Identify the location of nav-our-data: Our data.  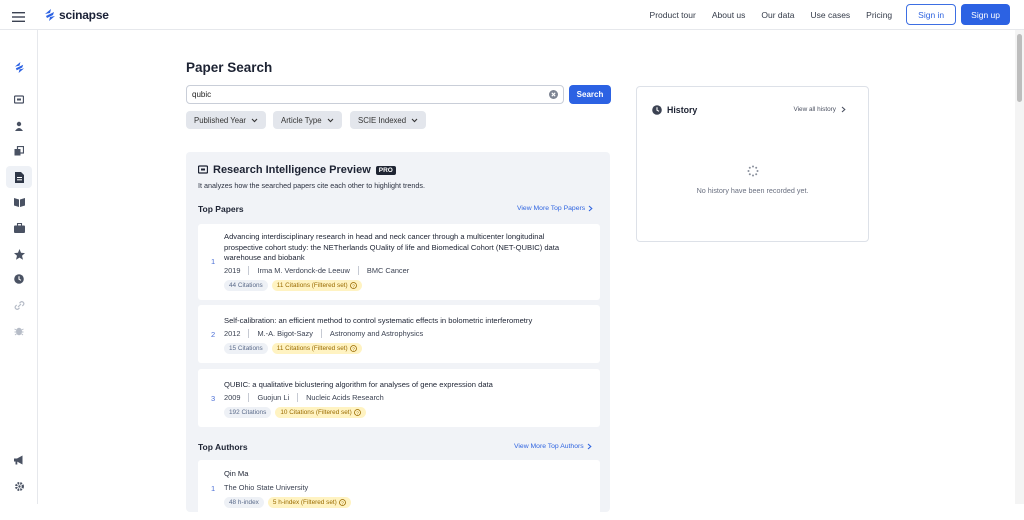
(777, 15).